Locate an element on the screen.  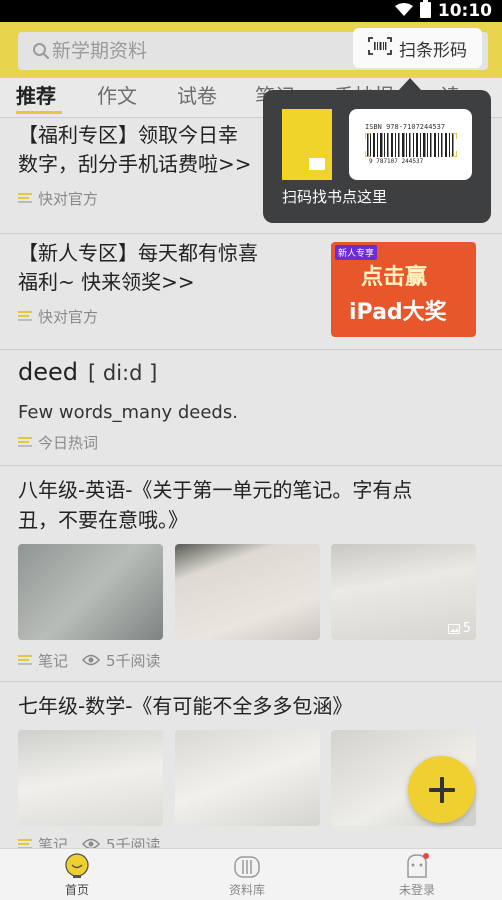
ipad-promo-banner: 新人专享 点击赢 iPad大奖 is located at coordinates (403, 289).